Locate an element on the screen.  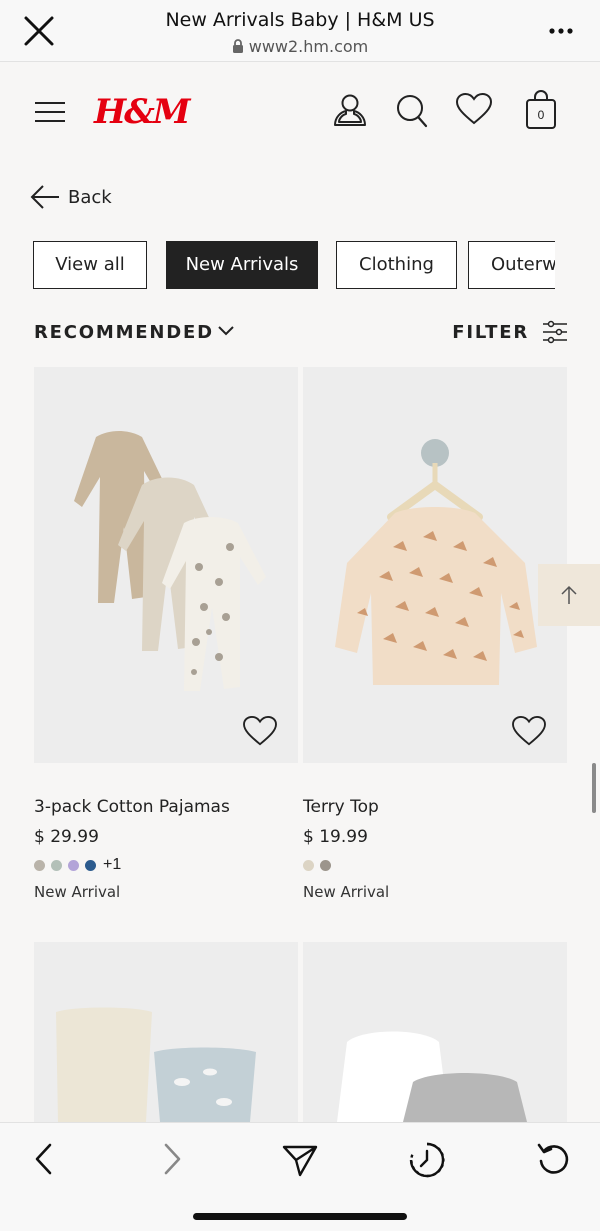
lock-icon is located at coordinates (237, 46).